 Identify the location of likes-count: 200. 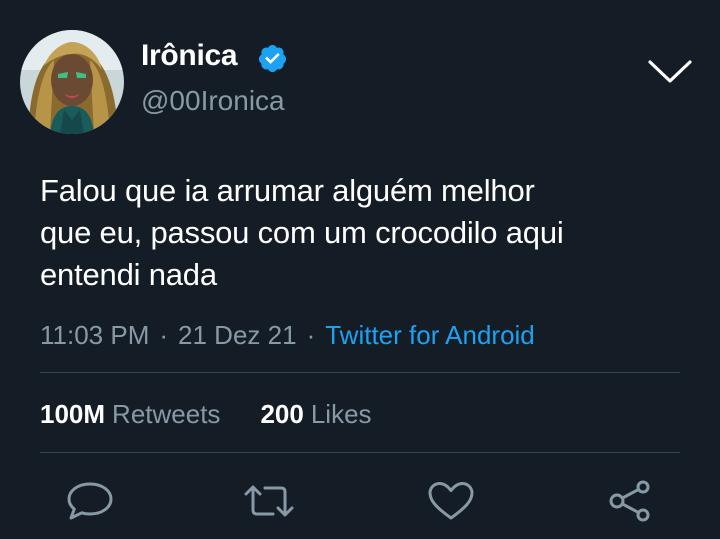
(282, 414).